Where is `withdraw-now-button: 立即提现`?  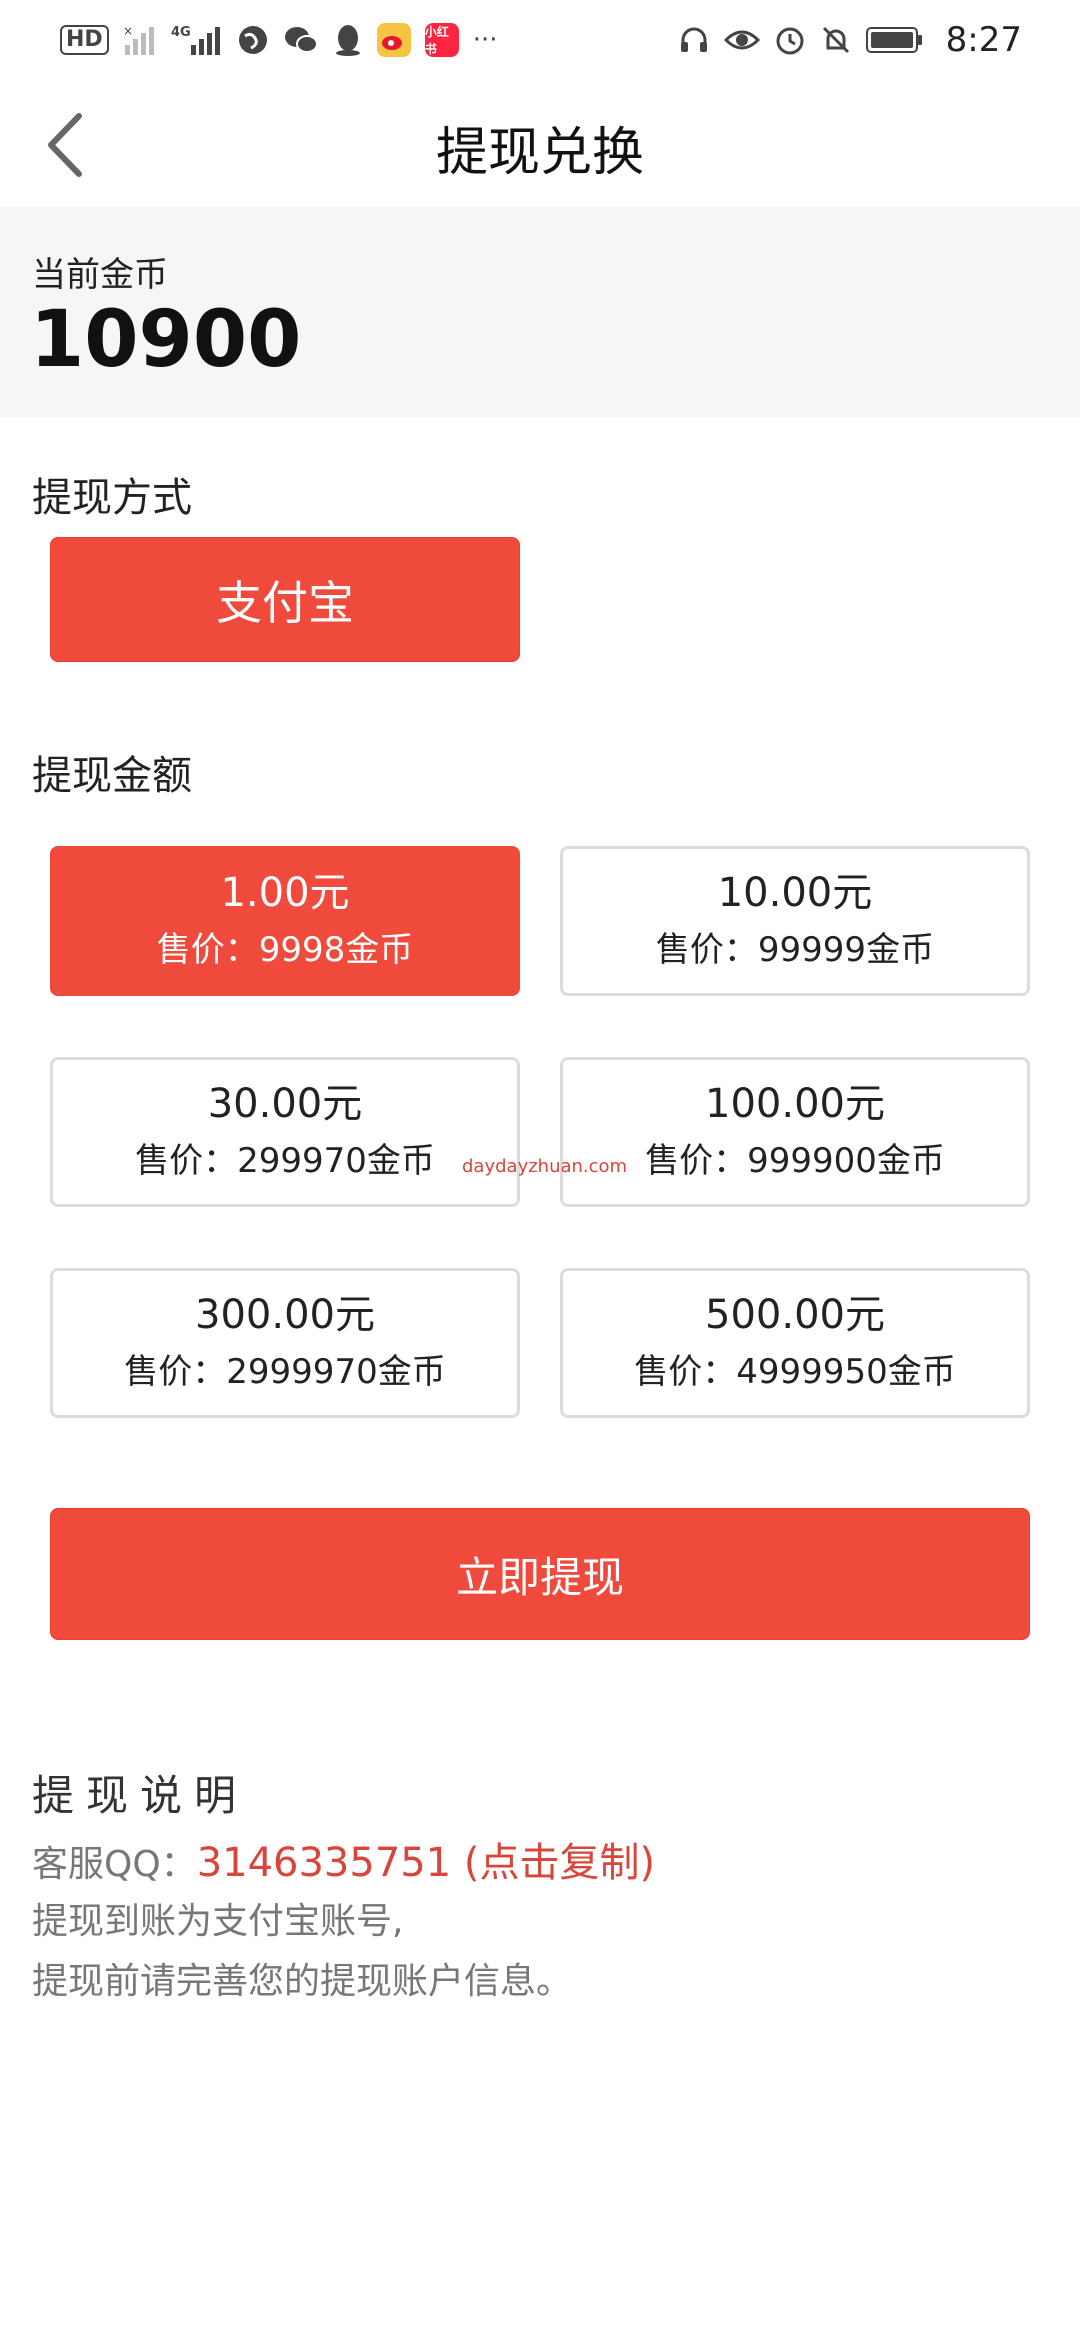 withdraw-now-button: 立即提现 is located at coordinates (540, 1574).